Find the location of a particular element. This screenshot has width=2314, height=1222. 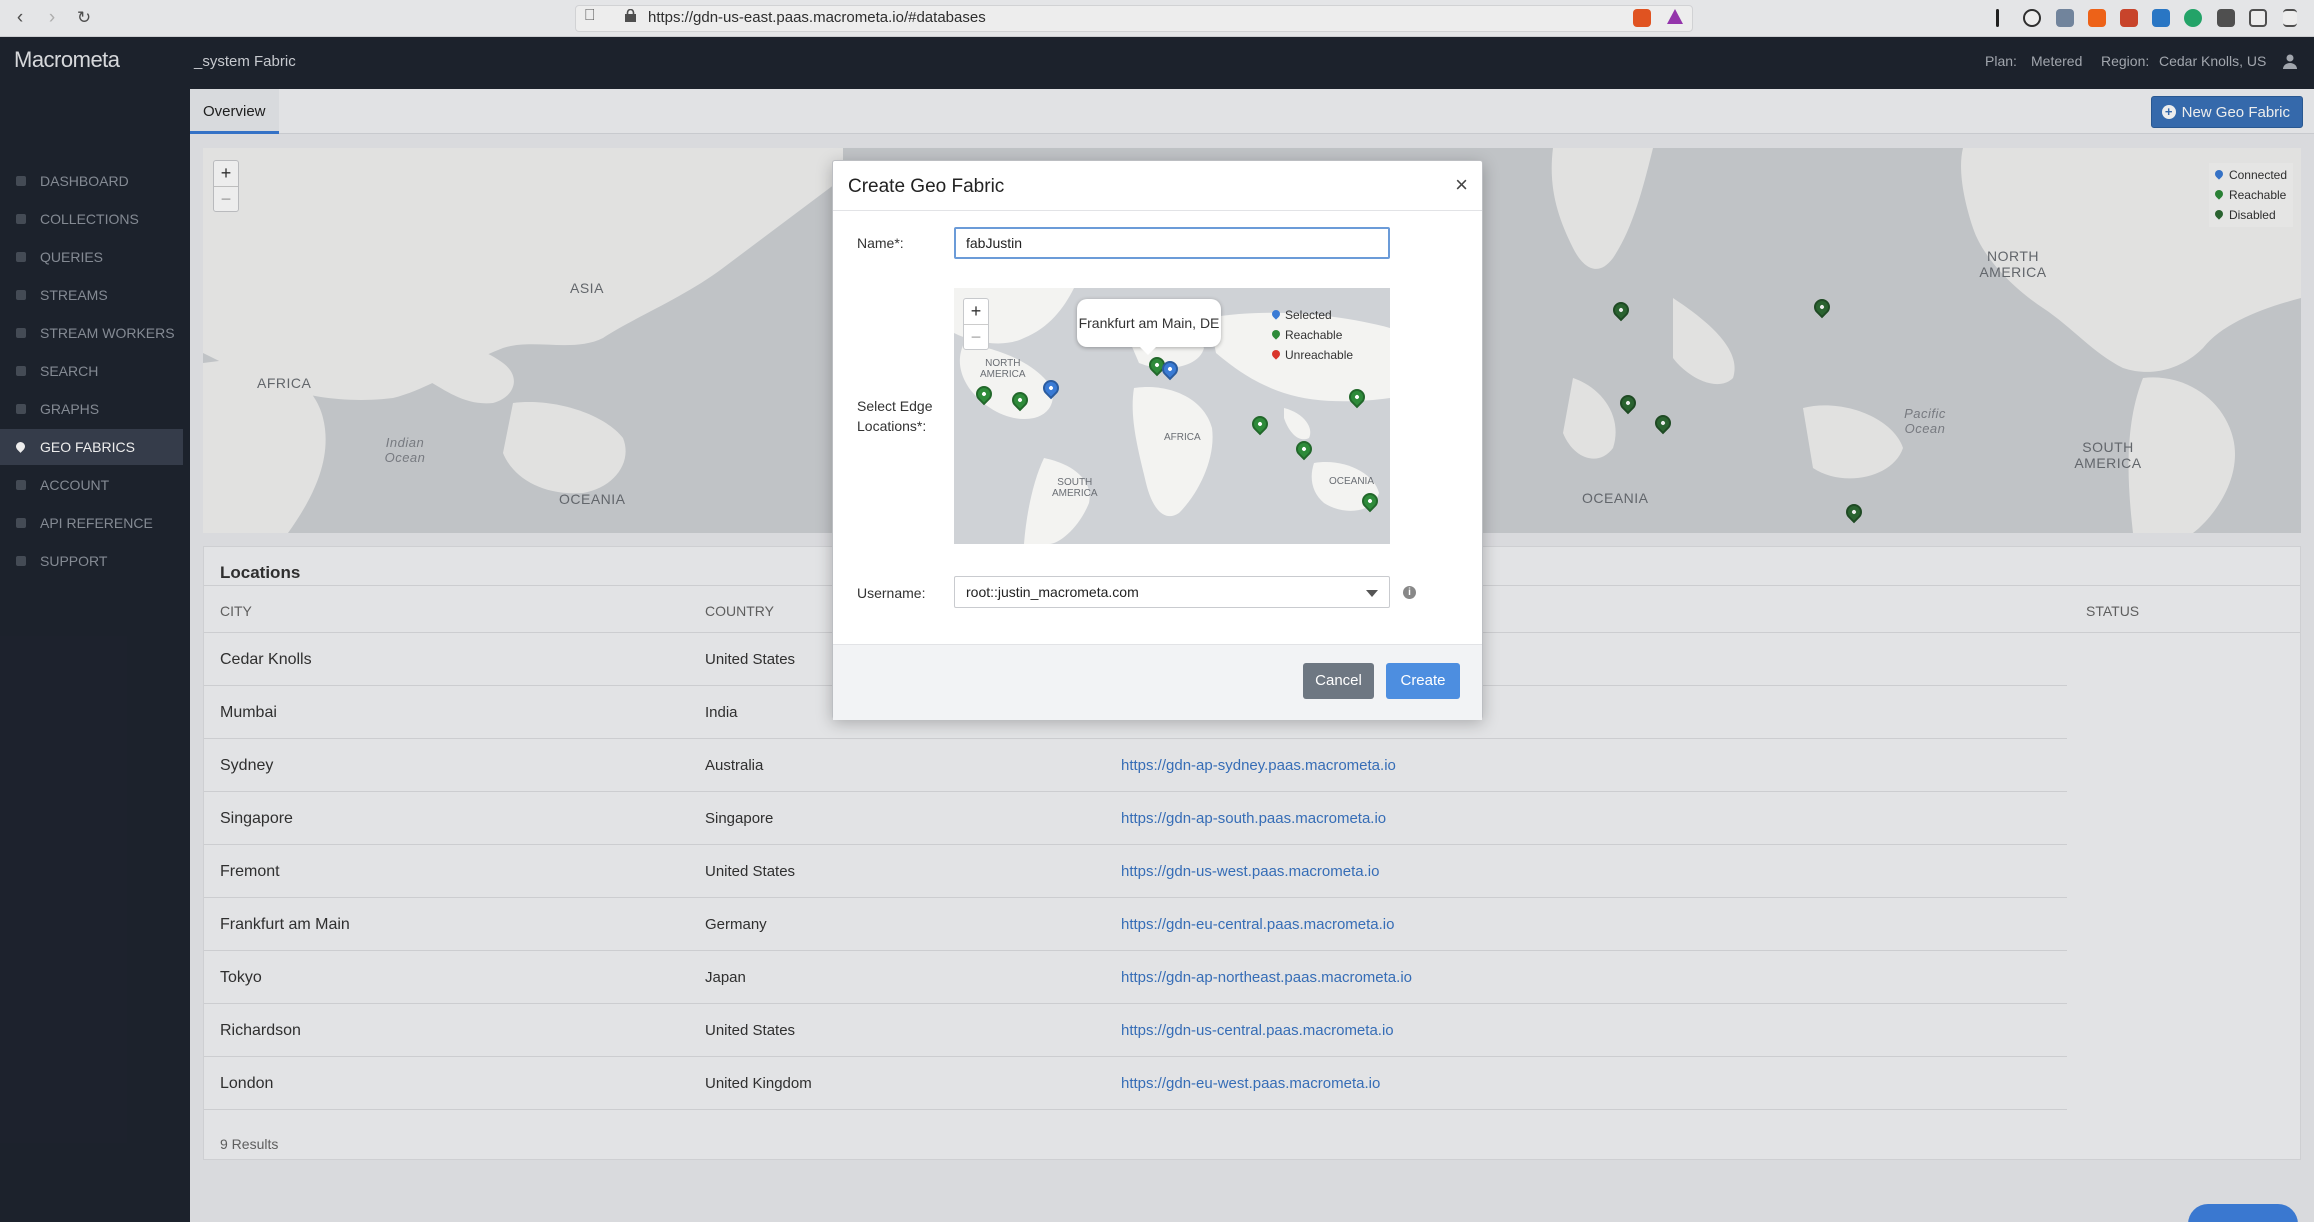

edge-zoom-in-button: + is located at coordinates (976, 311).